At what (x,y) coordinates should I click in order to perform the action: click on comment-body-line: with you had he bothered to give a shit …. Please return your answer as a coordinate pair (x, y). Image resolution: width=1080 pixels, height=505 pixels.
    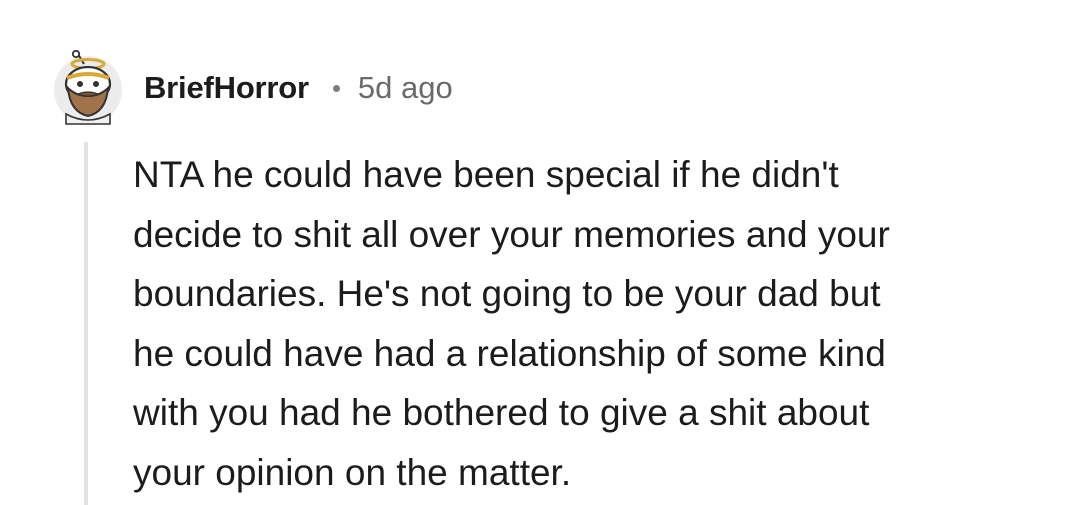
    Looking at the image, I should click on (501, 412).